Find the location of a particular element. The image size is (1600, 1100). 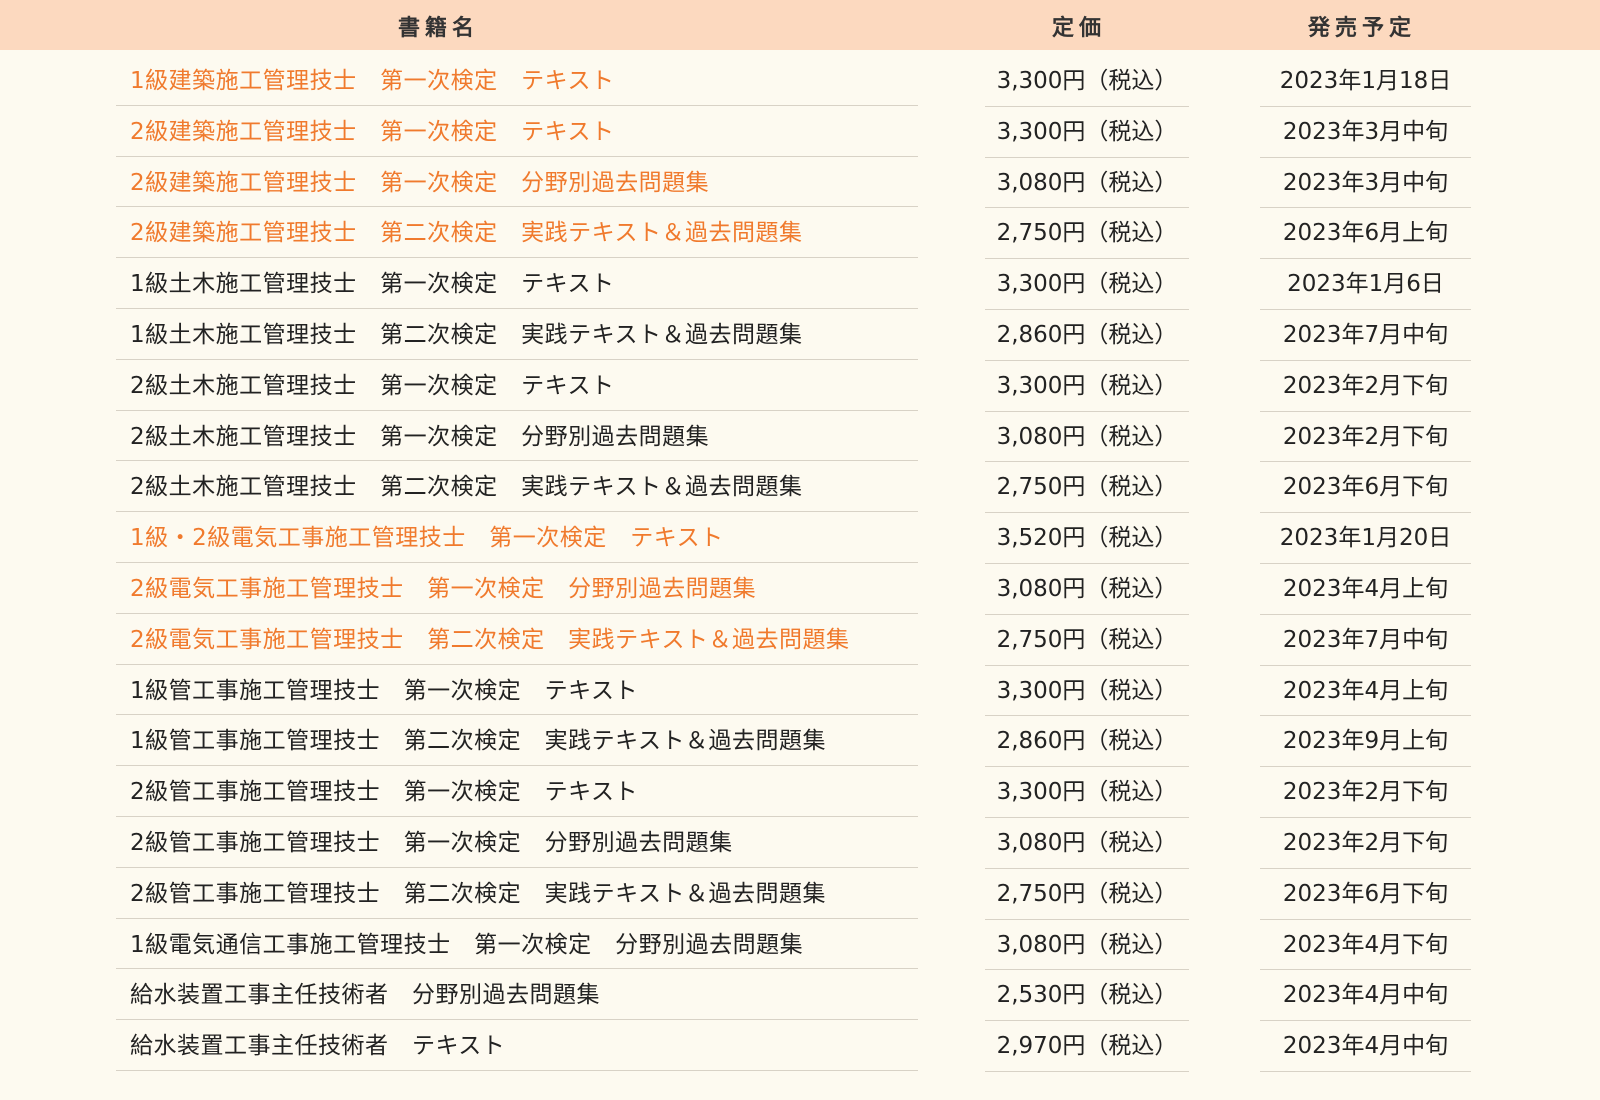

price-cell: 2,970円（税込） is located at coordinates (1087, 1046).